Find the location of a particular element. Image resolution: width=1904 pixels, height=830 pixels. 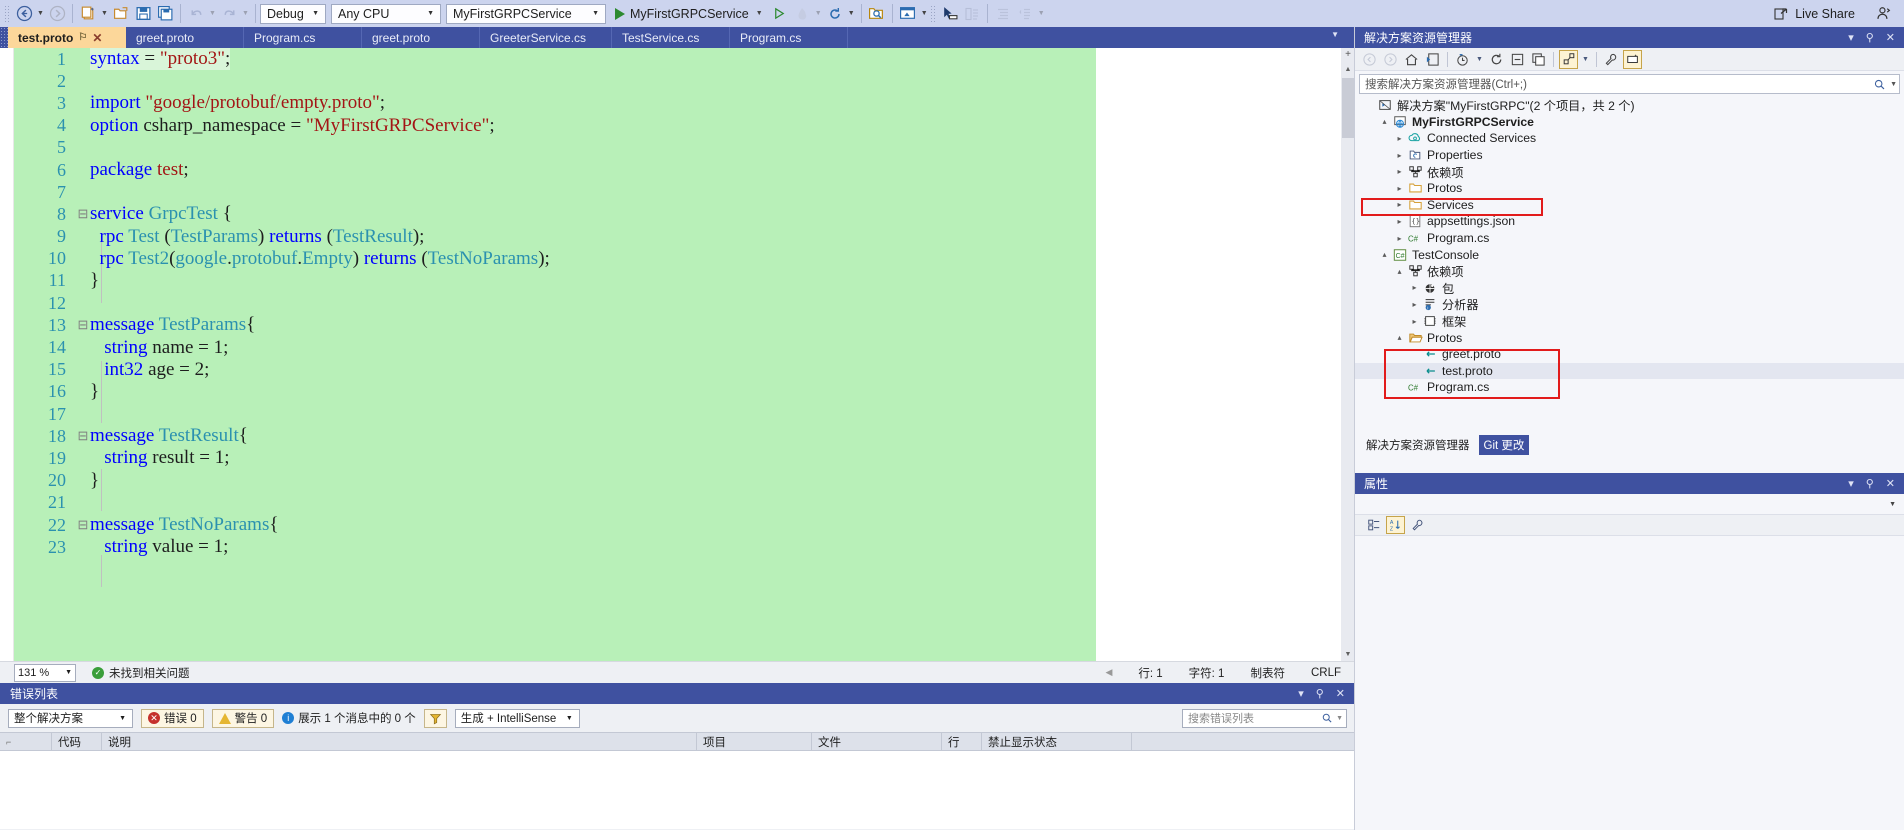

properties-page-icon is located at coordinates (1417, 525).